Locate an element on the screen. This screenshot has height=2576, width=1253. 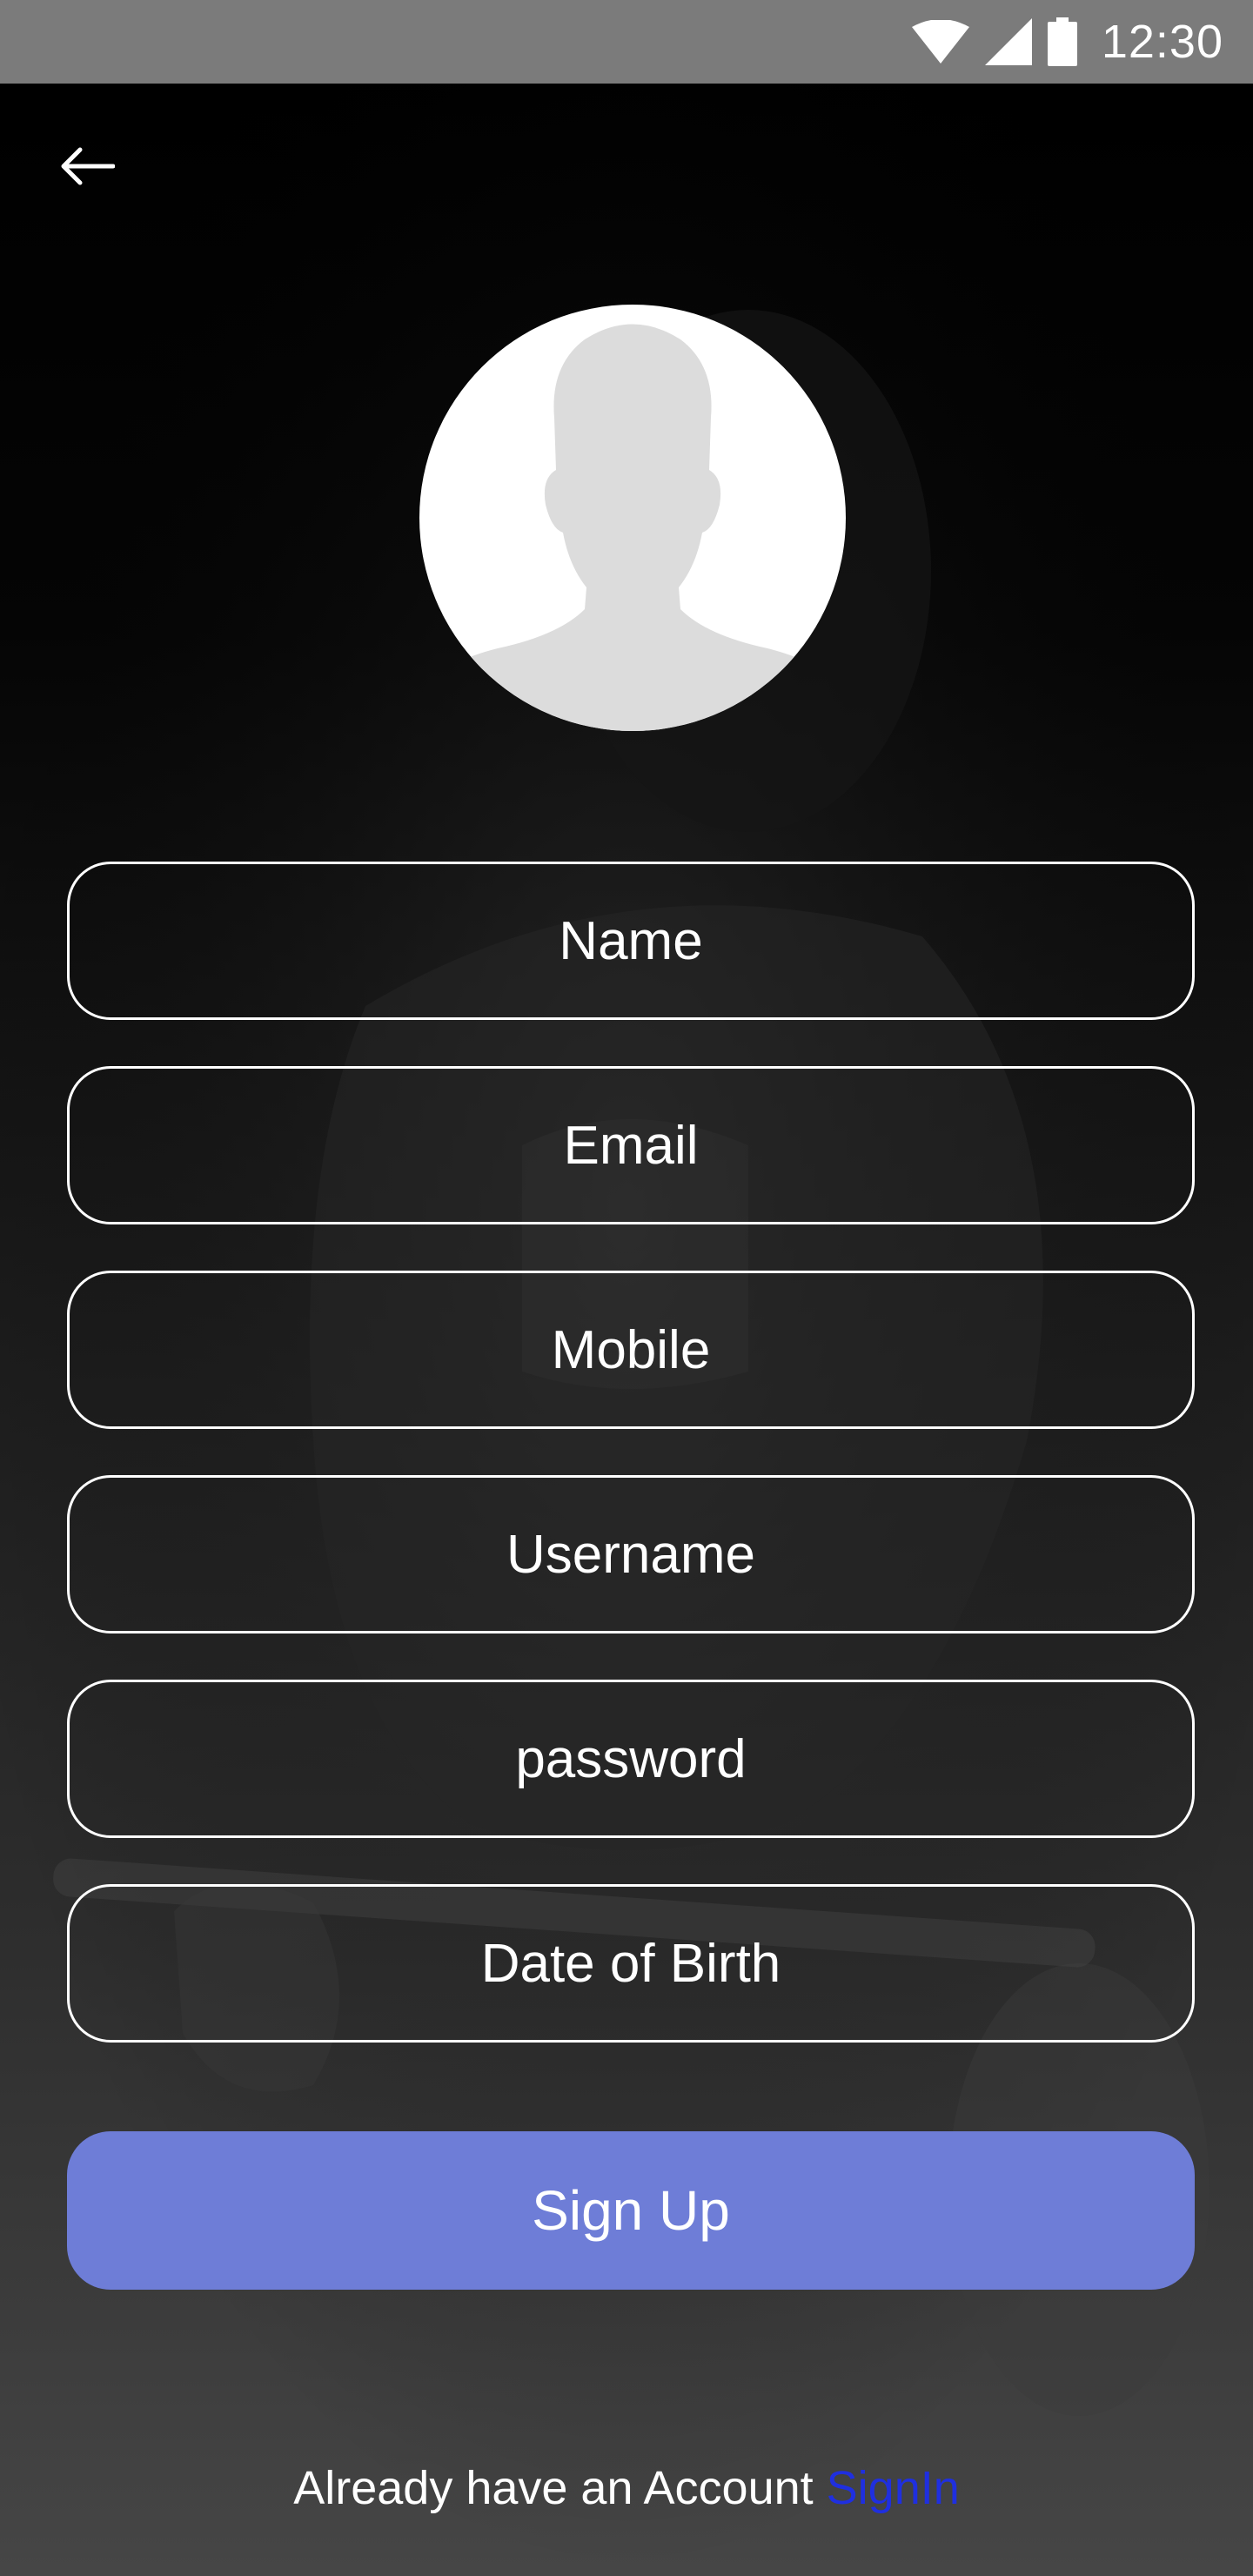
sign-up-button: Sign Up is located at coordinates (631, 2210).